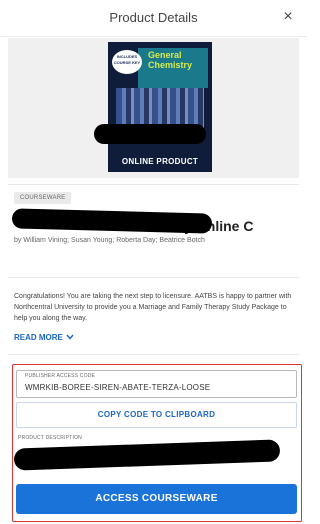  I want to click on cover-title: General Chemistry, so click(170, 60).